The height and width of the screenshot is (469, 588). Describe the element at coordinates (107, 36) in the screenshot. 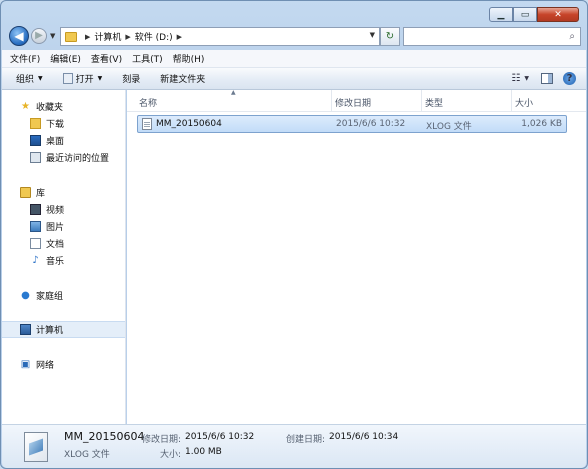

I see `breadcrumb-computer: 计算机` at that location.